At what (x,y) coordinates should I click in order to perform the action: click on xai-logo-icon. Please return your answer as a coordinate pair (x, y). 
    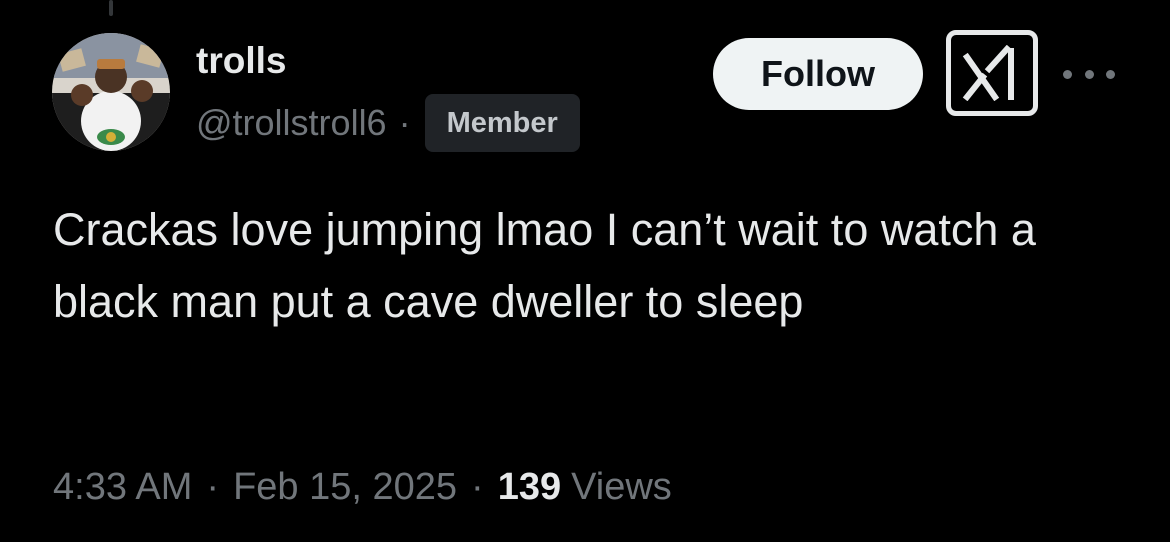
    Looking at the image, I should click on (988, 73).